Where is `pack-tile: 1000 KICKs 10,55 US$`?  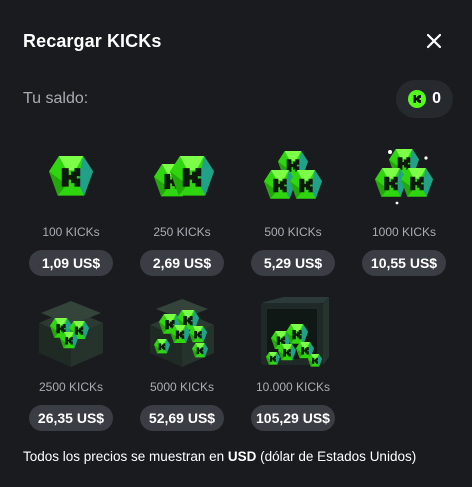 pack-tile: 1000 KICKs 10,55 US$ is located at coordinates (404, 212).